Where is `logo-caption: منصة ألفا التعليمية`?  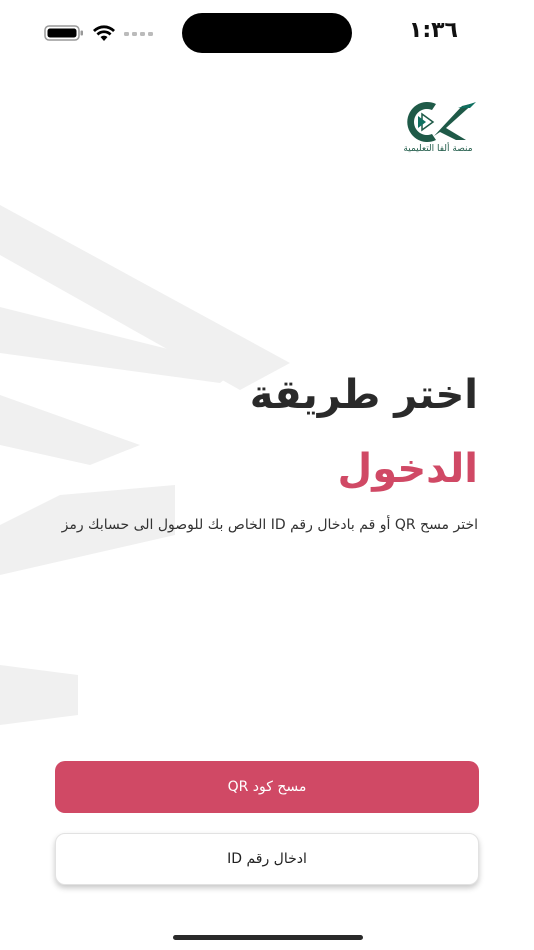
logo-caption: منصة ألفا التعليمية is located at coordinates (438, 149).